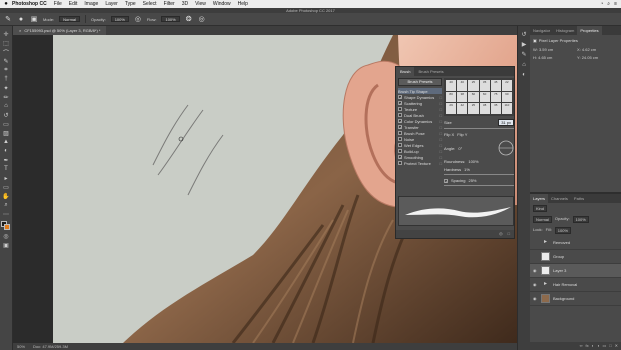 The height and width of the screenshot is (350, 621). Describe the element at coordinates (593, 346) in the screenshot. I see `mask-icon: ◐` at that location.